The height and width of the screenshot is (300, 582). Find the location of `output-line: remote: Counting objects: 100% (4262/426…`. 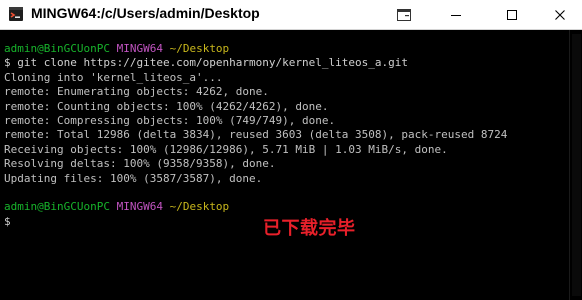

output-line: remote: Counting objects: 100% (4262/426… is located at coordinates (166, 106).